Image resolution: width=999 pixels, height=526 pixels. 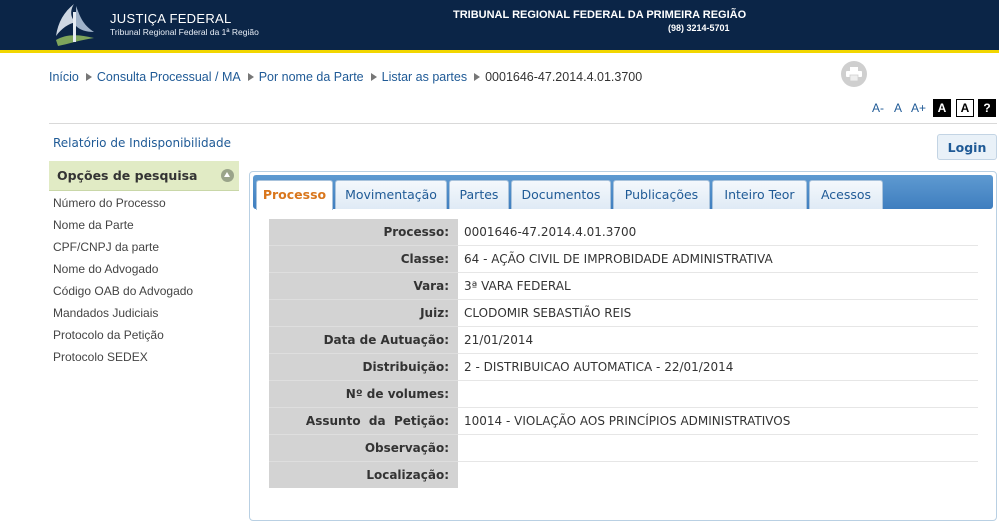 What do you see at coordinates (918, 108) in the screenshot?
I see `font-increase-button: A+` at bounding box center [918, 108].